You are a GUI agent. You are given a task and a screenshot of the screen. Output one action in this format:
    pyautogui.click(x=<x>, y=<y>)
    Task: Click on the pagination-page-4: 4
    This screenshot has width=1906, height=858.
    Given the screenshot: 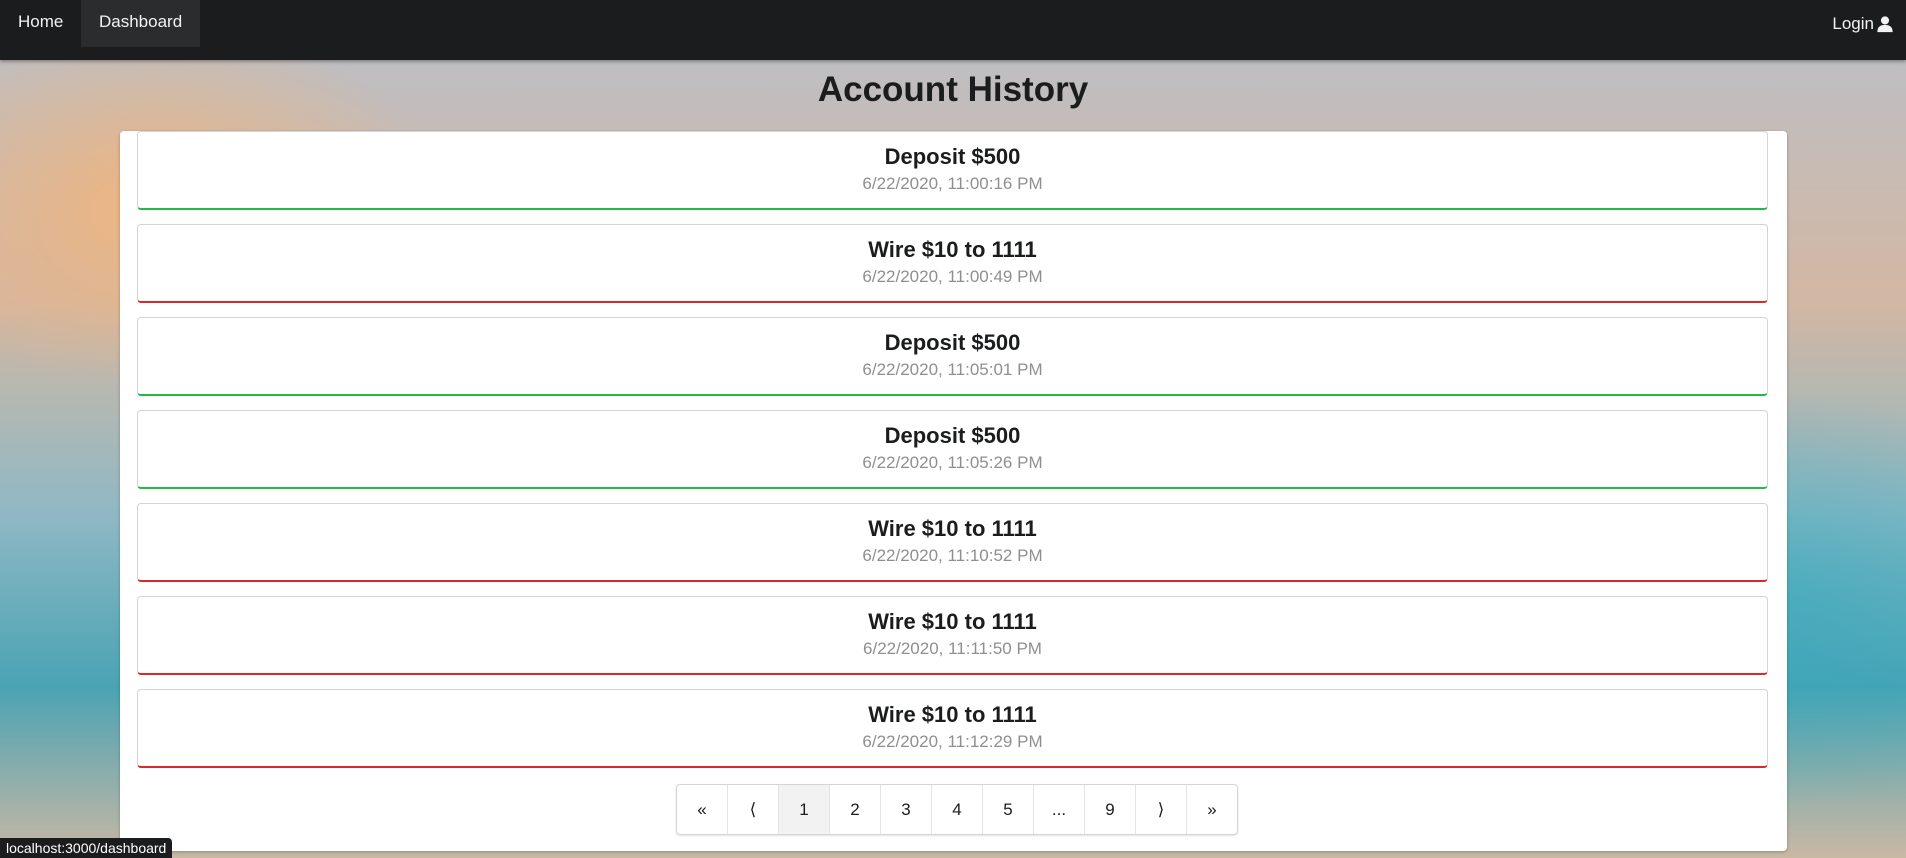 What is the action you would take?
    pyautogui.click(x=957, y=809)
    